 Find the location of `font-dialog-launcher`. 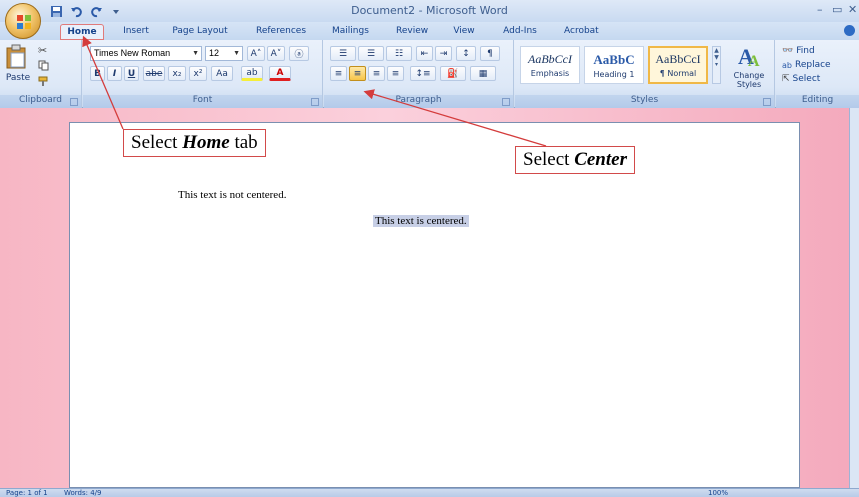

font-dialog-launcher is located at coordinates (315, 102).